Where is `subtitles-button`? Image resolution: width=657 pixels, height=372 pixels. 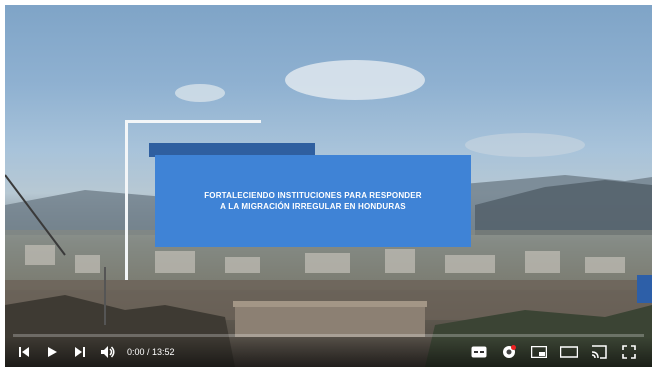 subtitles-button is located at coordinates (479, 352).